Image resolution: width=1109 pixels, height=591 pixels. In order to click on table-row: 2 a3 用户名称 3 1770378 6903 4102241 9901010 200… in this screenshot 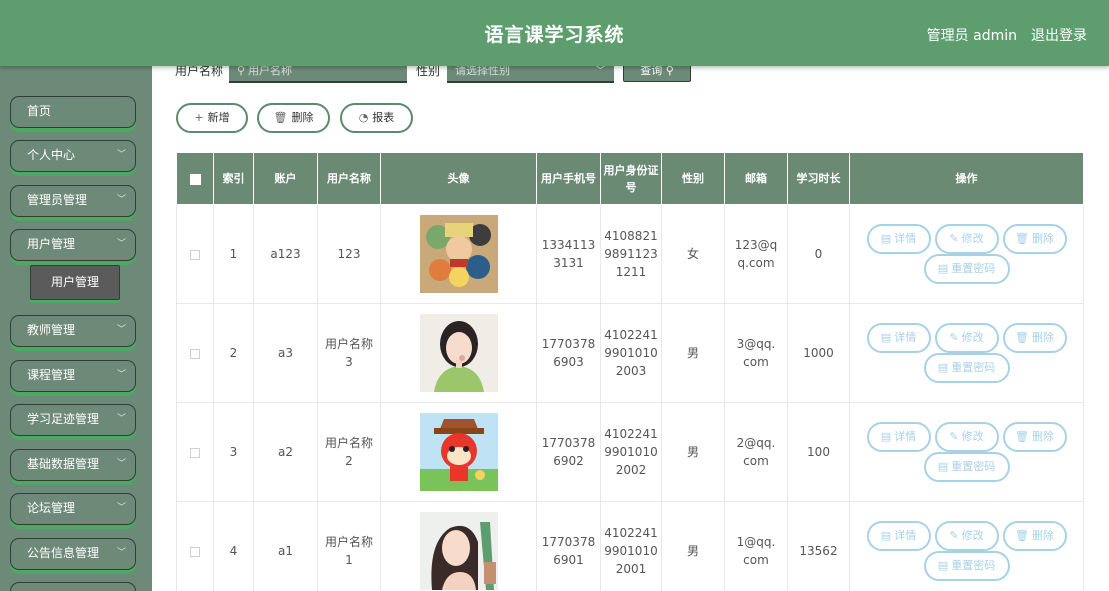, I will do `click(630, 353)`.